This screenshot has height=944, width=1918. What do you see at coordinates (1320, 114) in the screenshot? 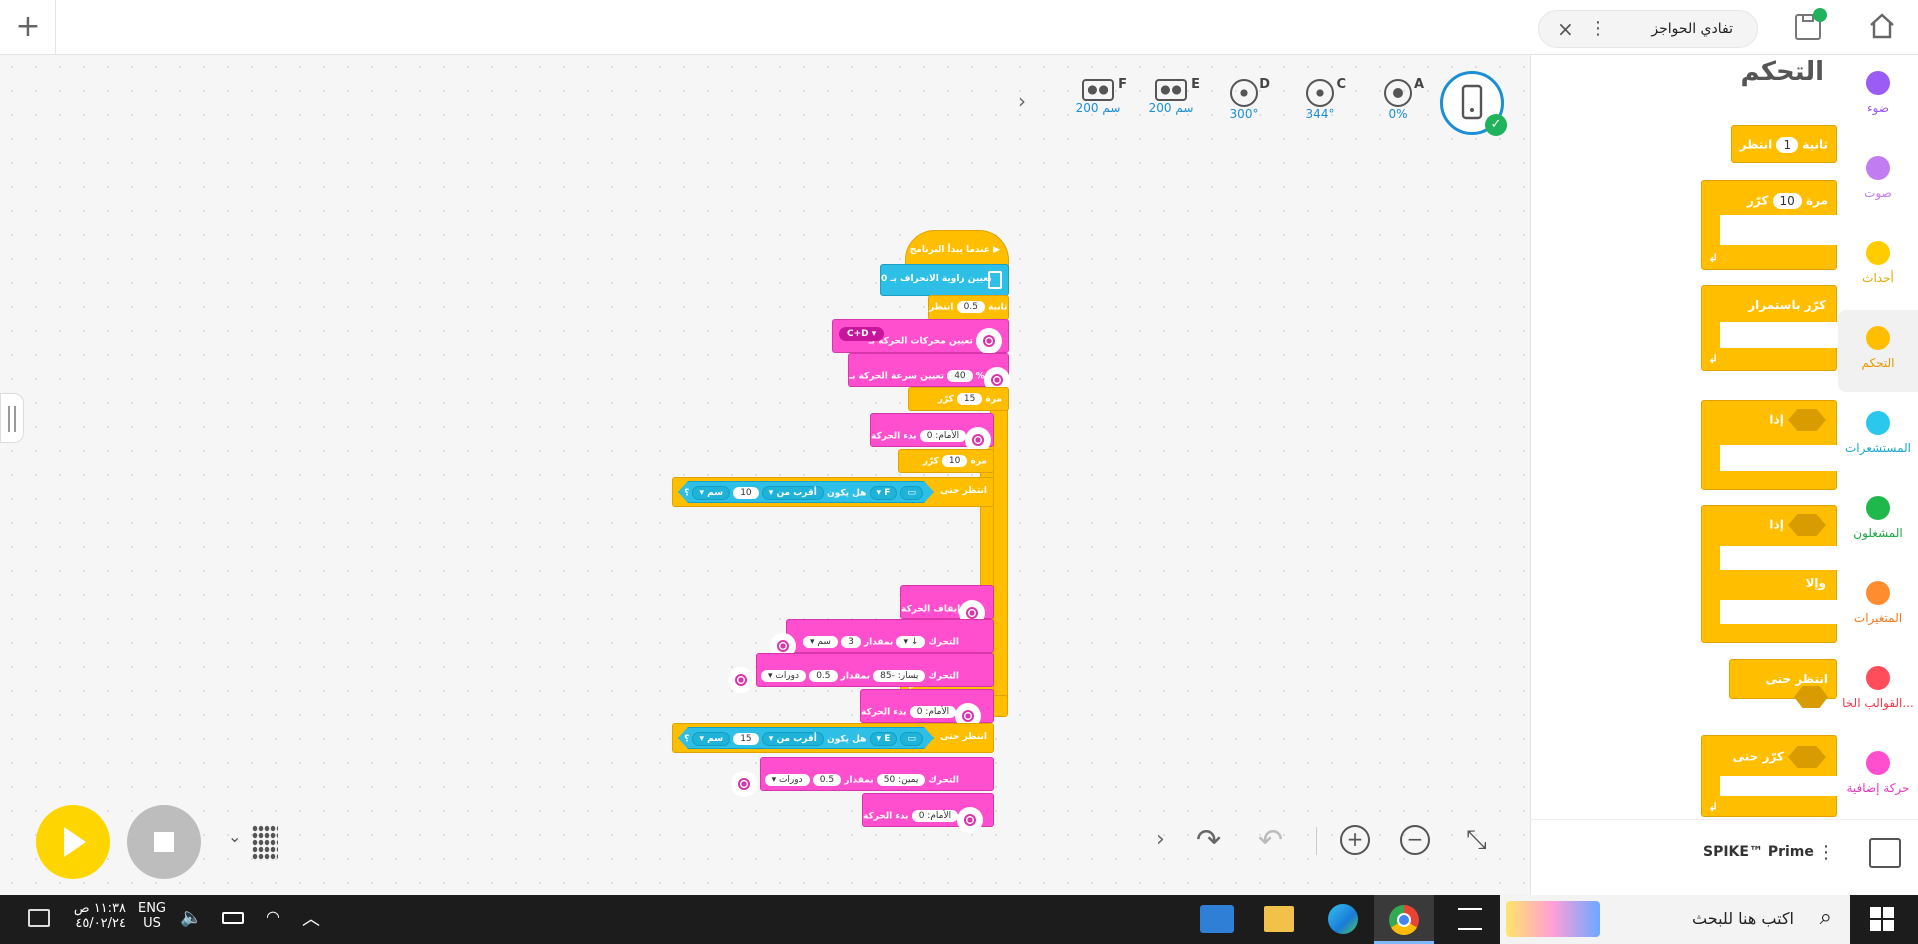
I see `port-c-value: 344°` at bounding box center [1320, 114].